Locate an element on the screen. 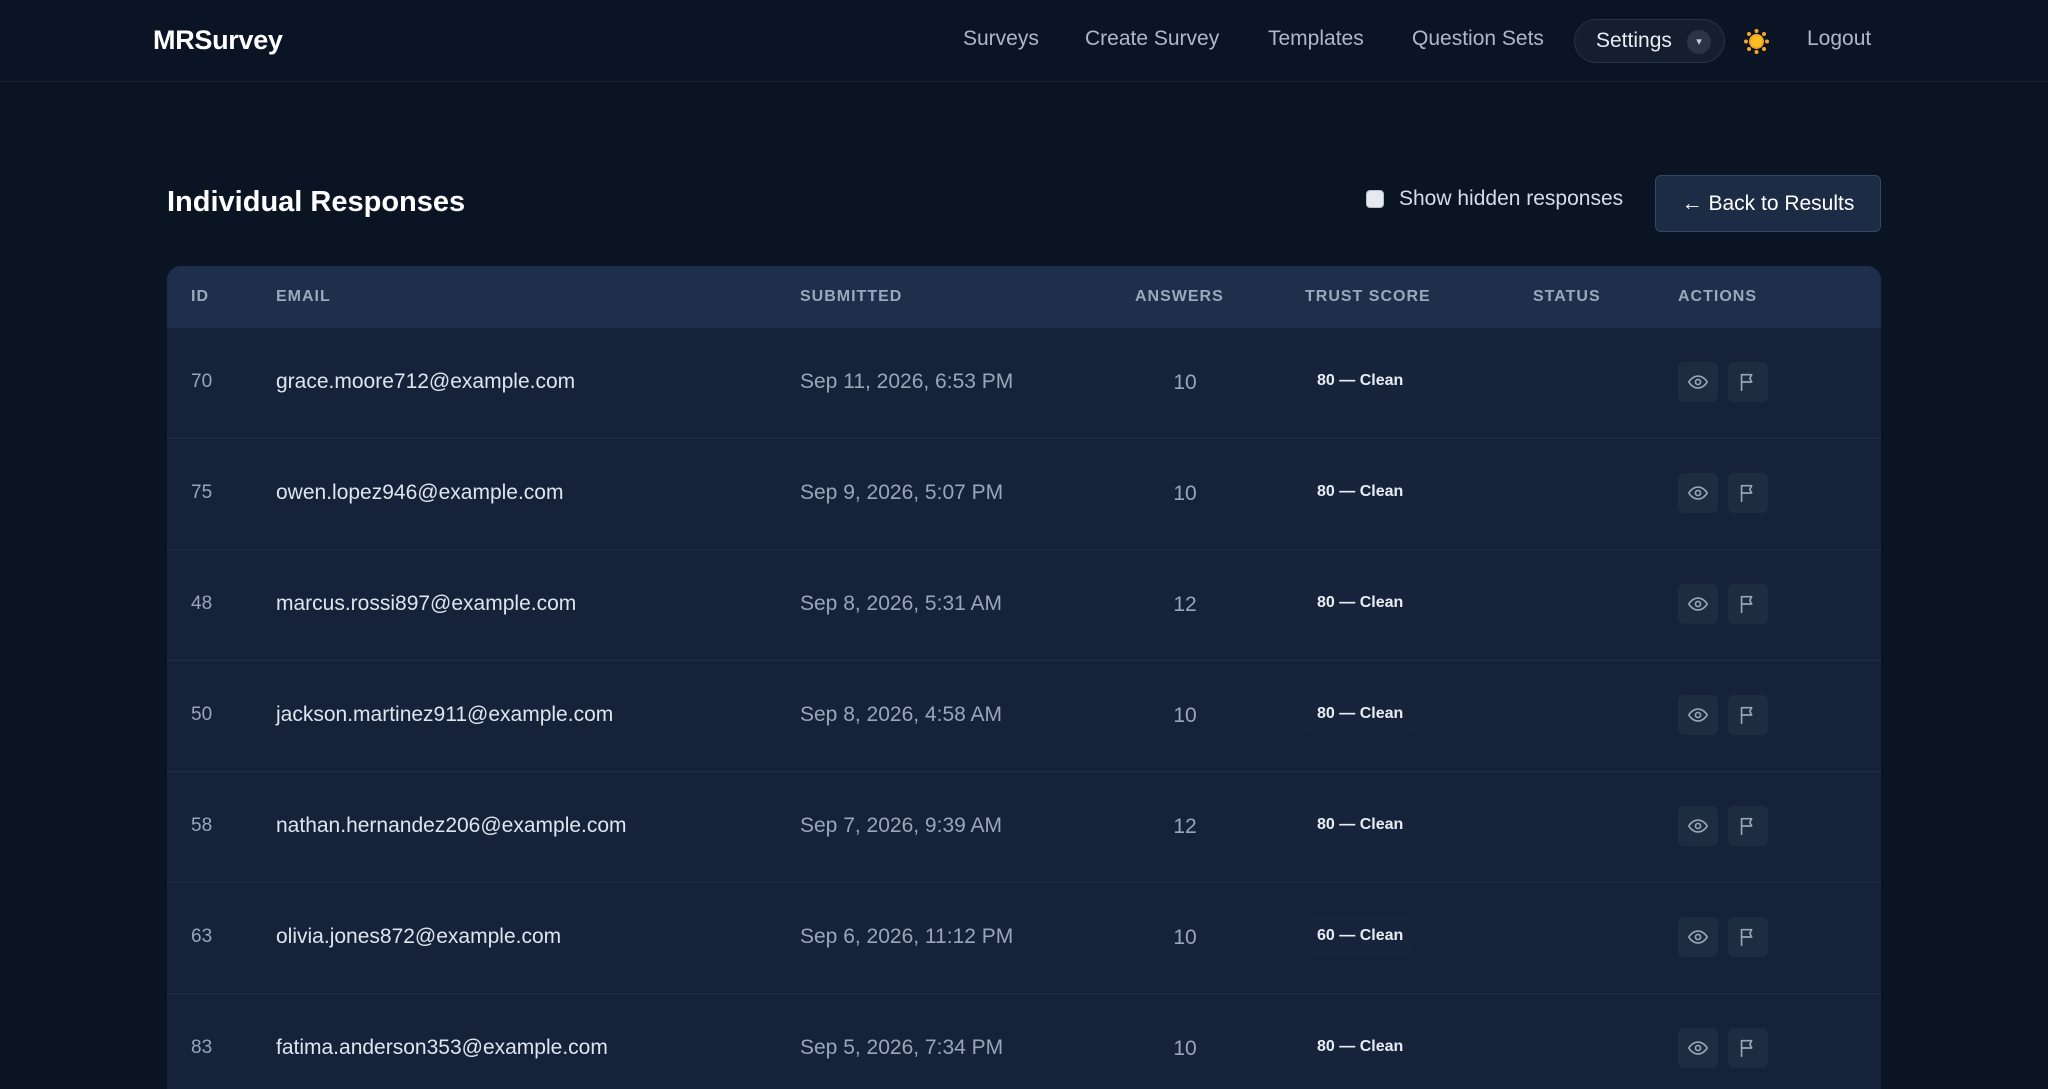  cell-email: jackson.martinez911@example.com is located at coordinates (445, 714).